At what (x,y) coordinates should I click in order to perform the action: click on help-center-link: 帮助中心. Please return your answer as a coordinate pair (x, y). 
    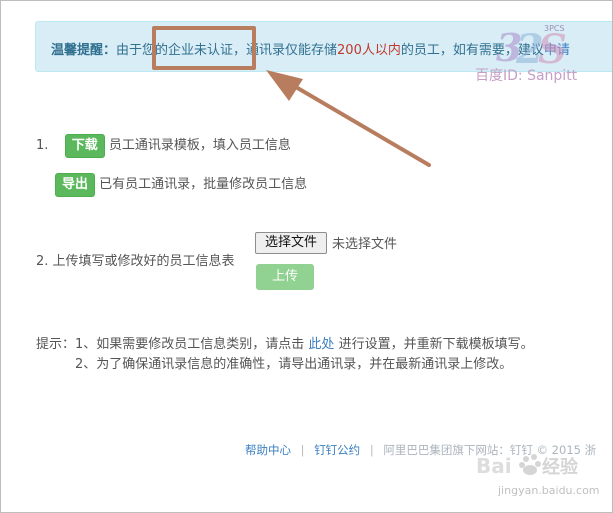
    Looking at the image, I should click on (268, 450).